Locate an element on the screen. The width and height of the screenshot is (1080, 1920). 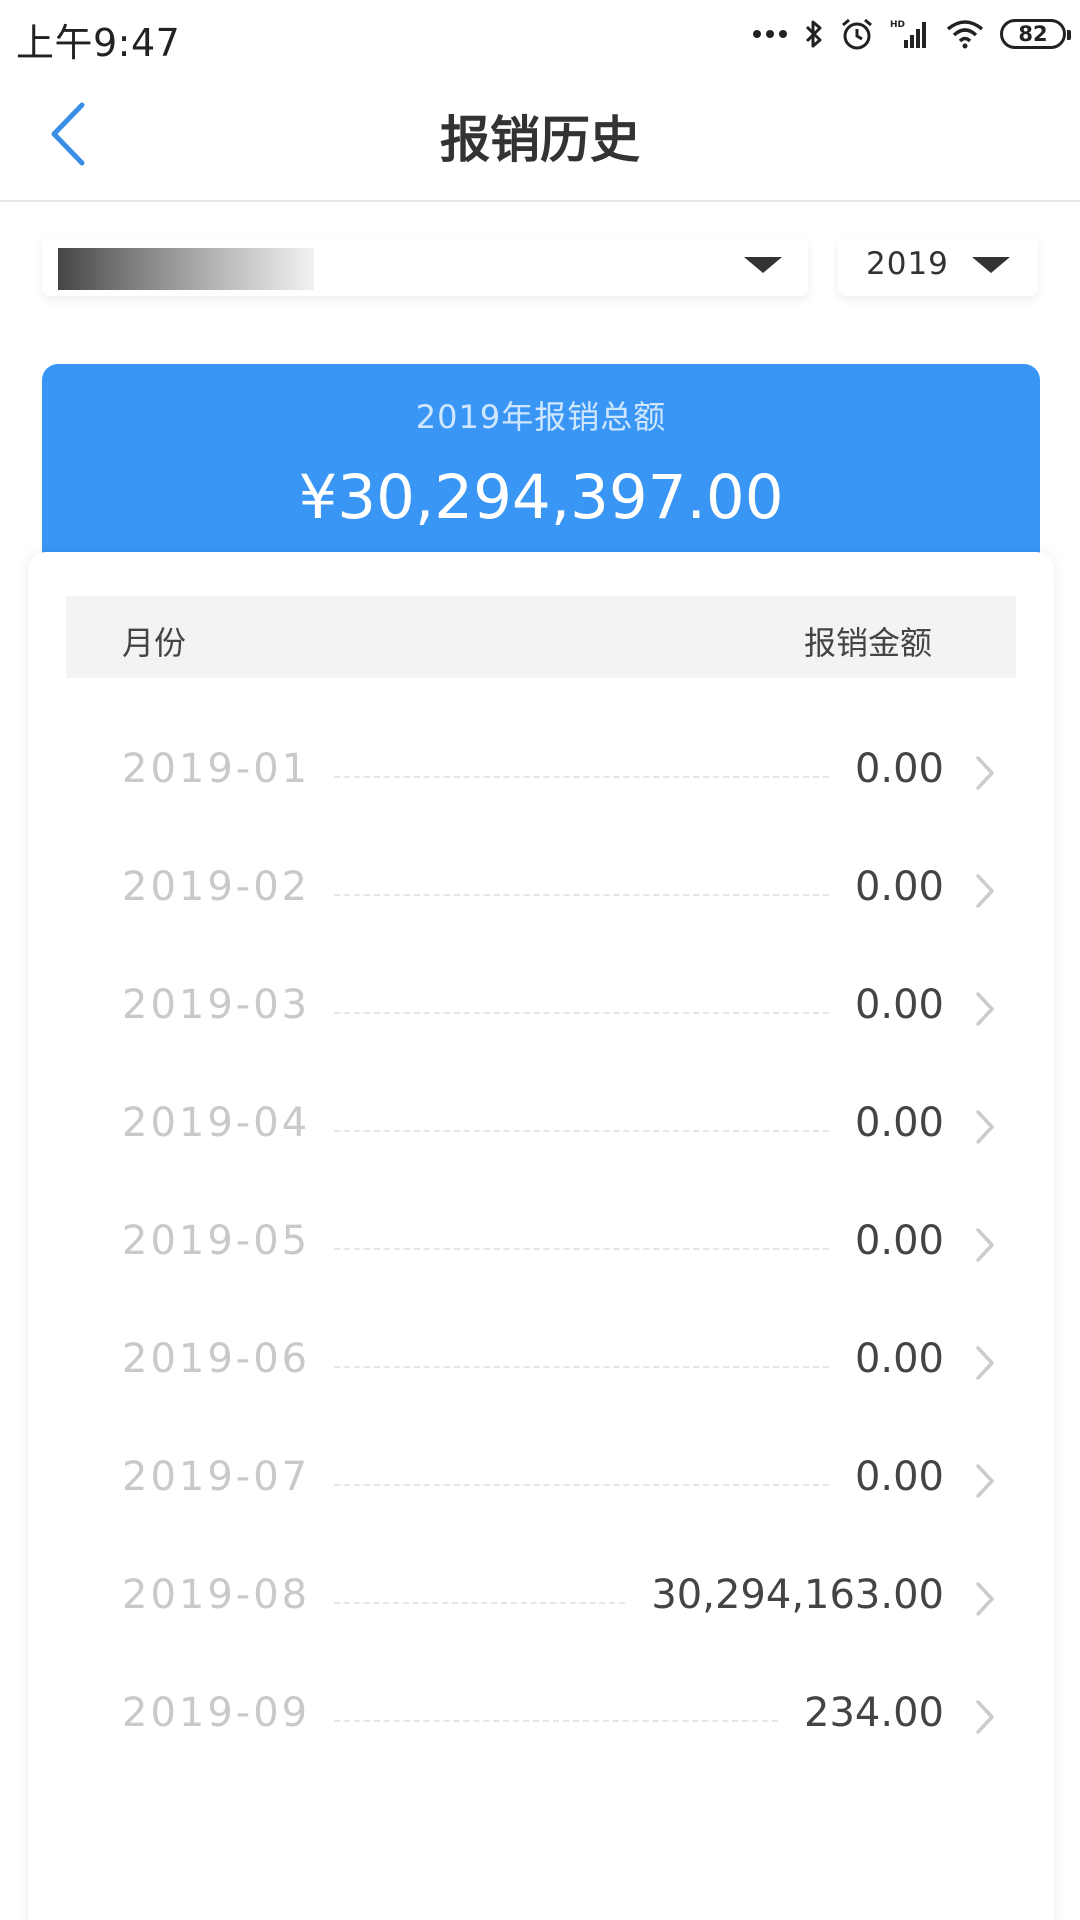
row-amount: 30,294,163.00 is located at coordinates (797, 1595).